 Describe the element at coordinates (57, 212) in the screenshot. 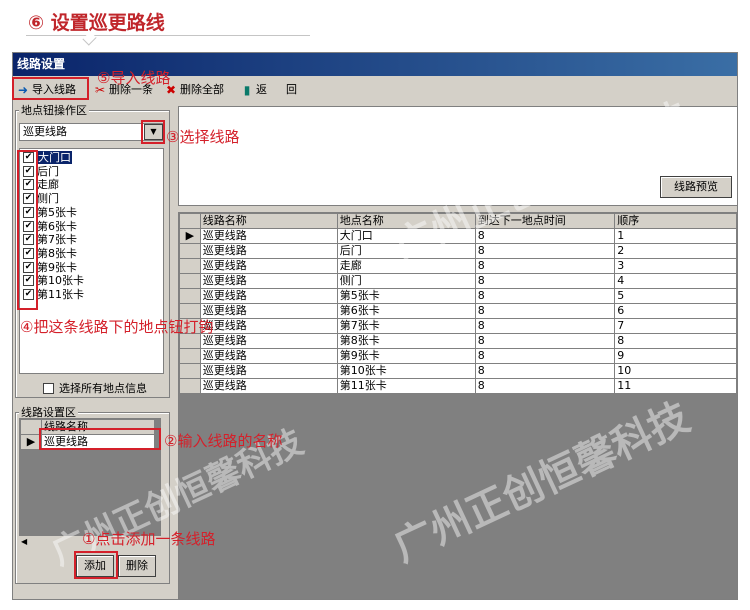

I see `location-label: 第5张卡` at that location.